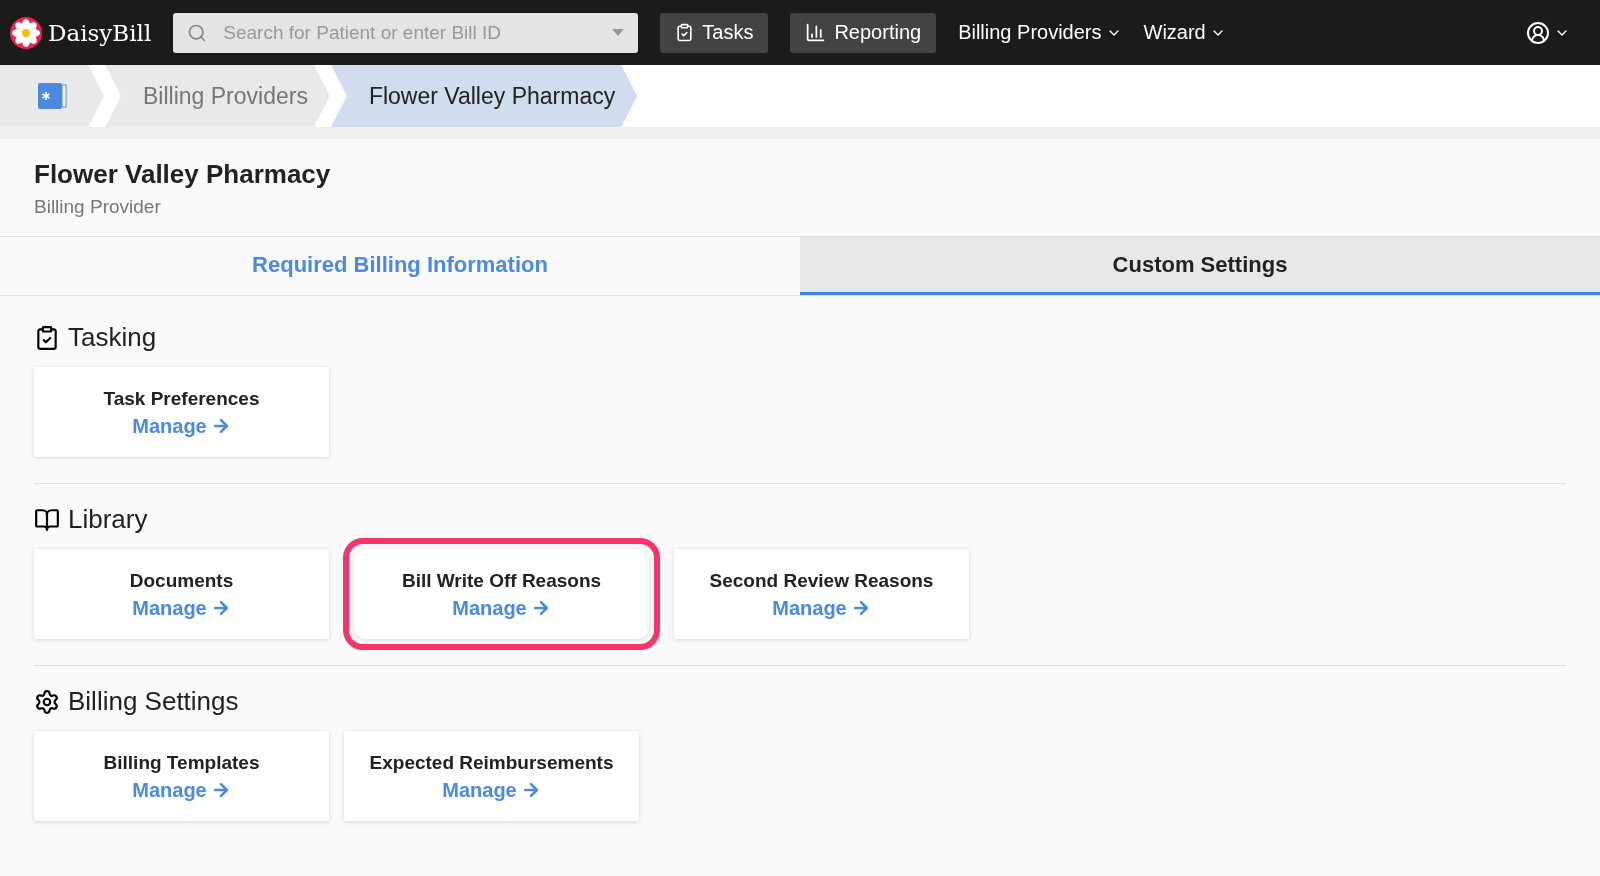 The height and width of the screenshot is (876, 1600). Describe the element at coordinates (98, 207) in the screenshot. I see `page-subtitle: Billing Provider` at that location.